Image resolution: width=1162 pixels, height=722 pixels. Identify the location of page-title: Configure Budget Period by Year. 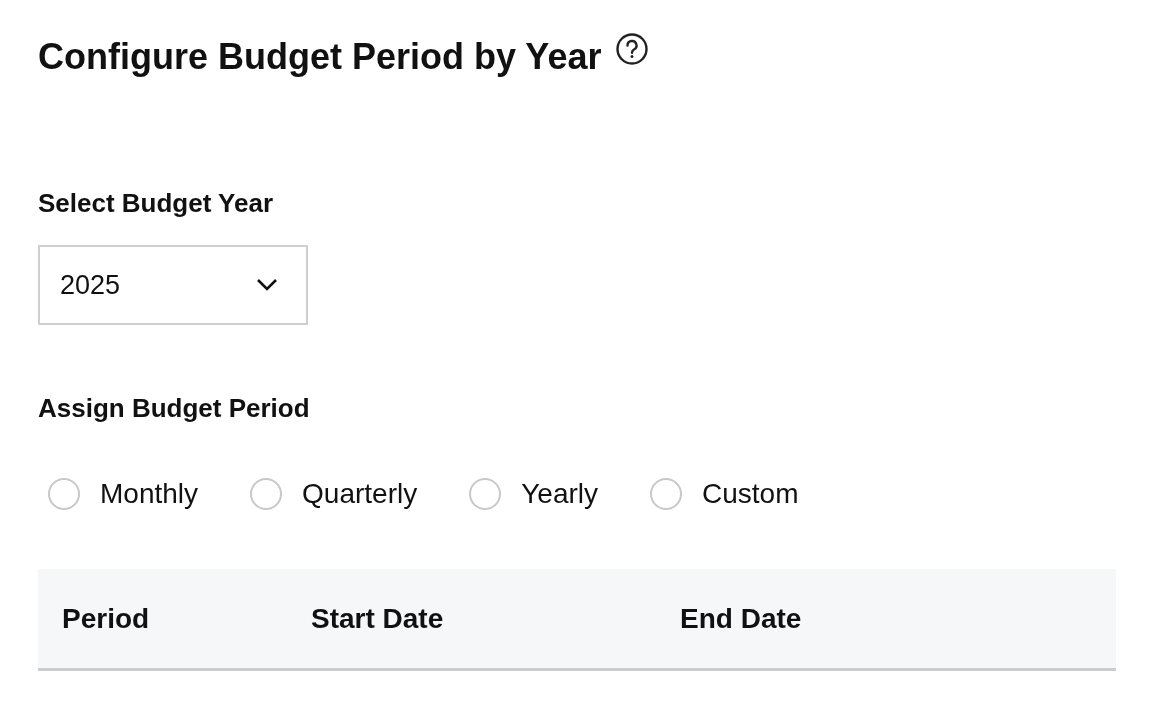
(320, 57).